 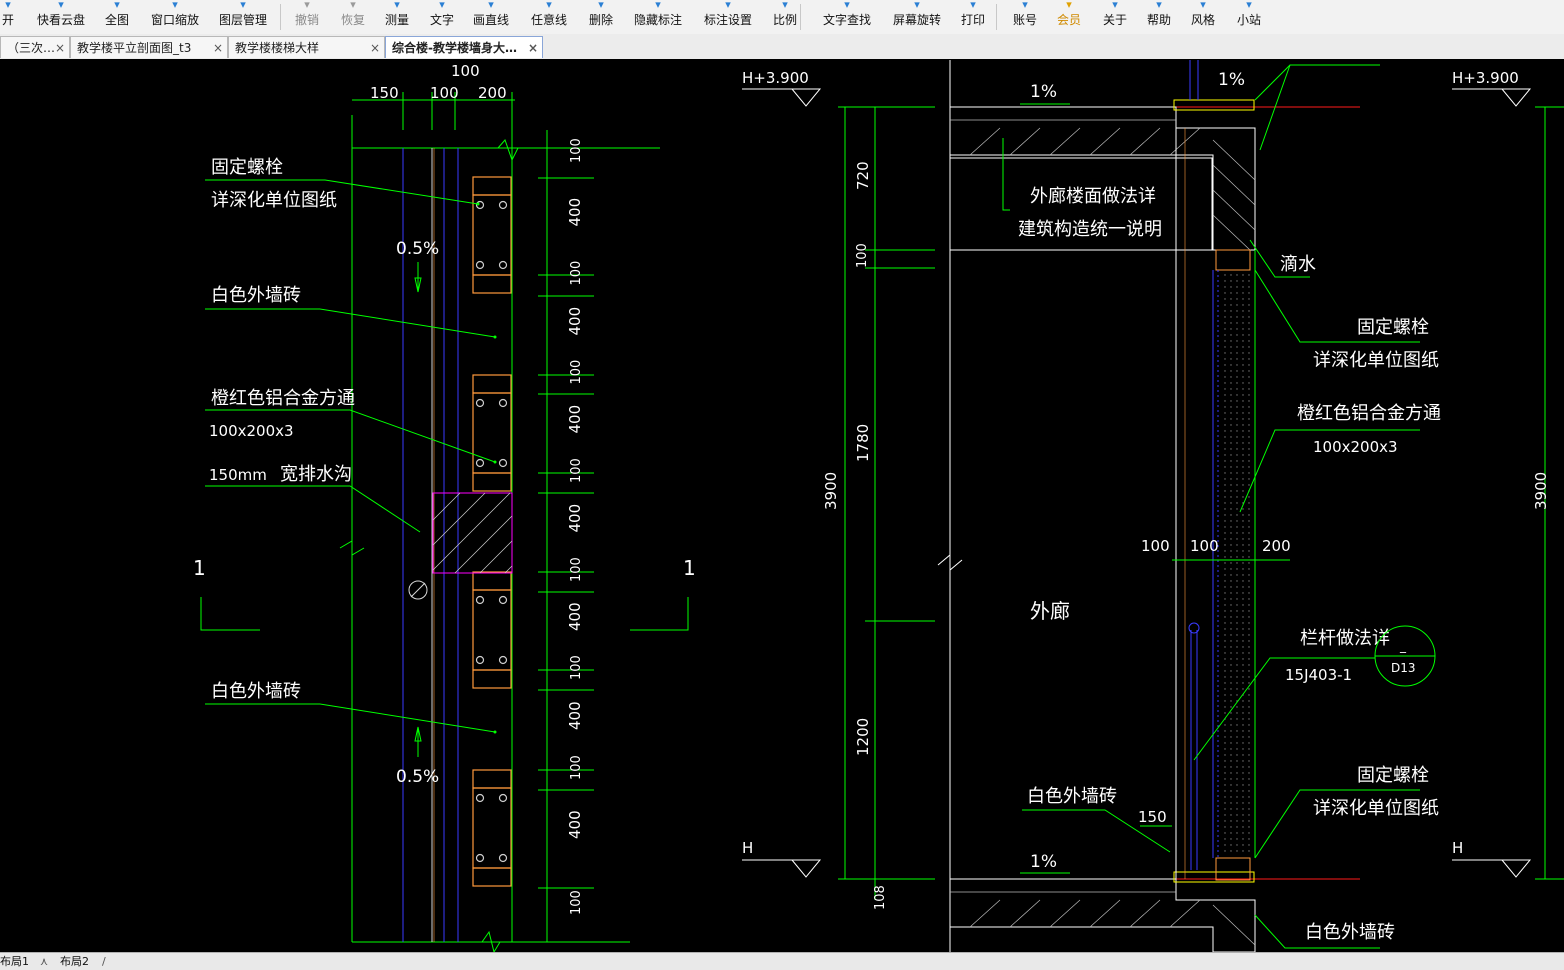 What do you see at coordinates (1249, 17) in the screenshot?
I see `toolbar-button-station: ▾ 小站` at bounding box center [1249, 17].